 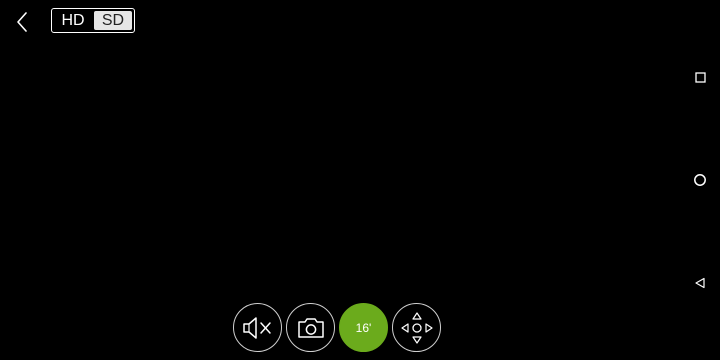 I want to click on recent-apps-button, so click(x=700, y=77).